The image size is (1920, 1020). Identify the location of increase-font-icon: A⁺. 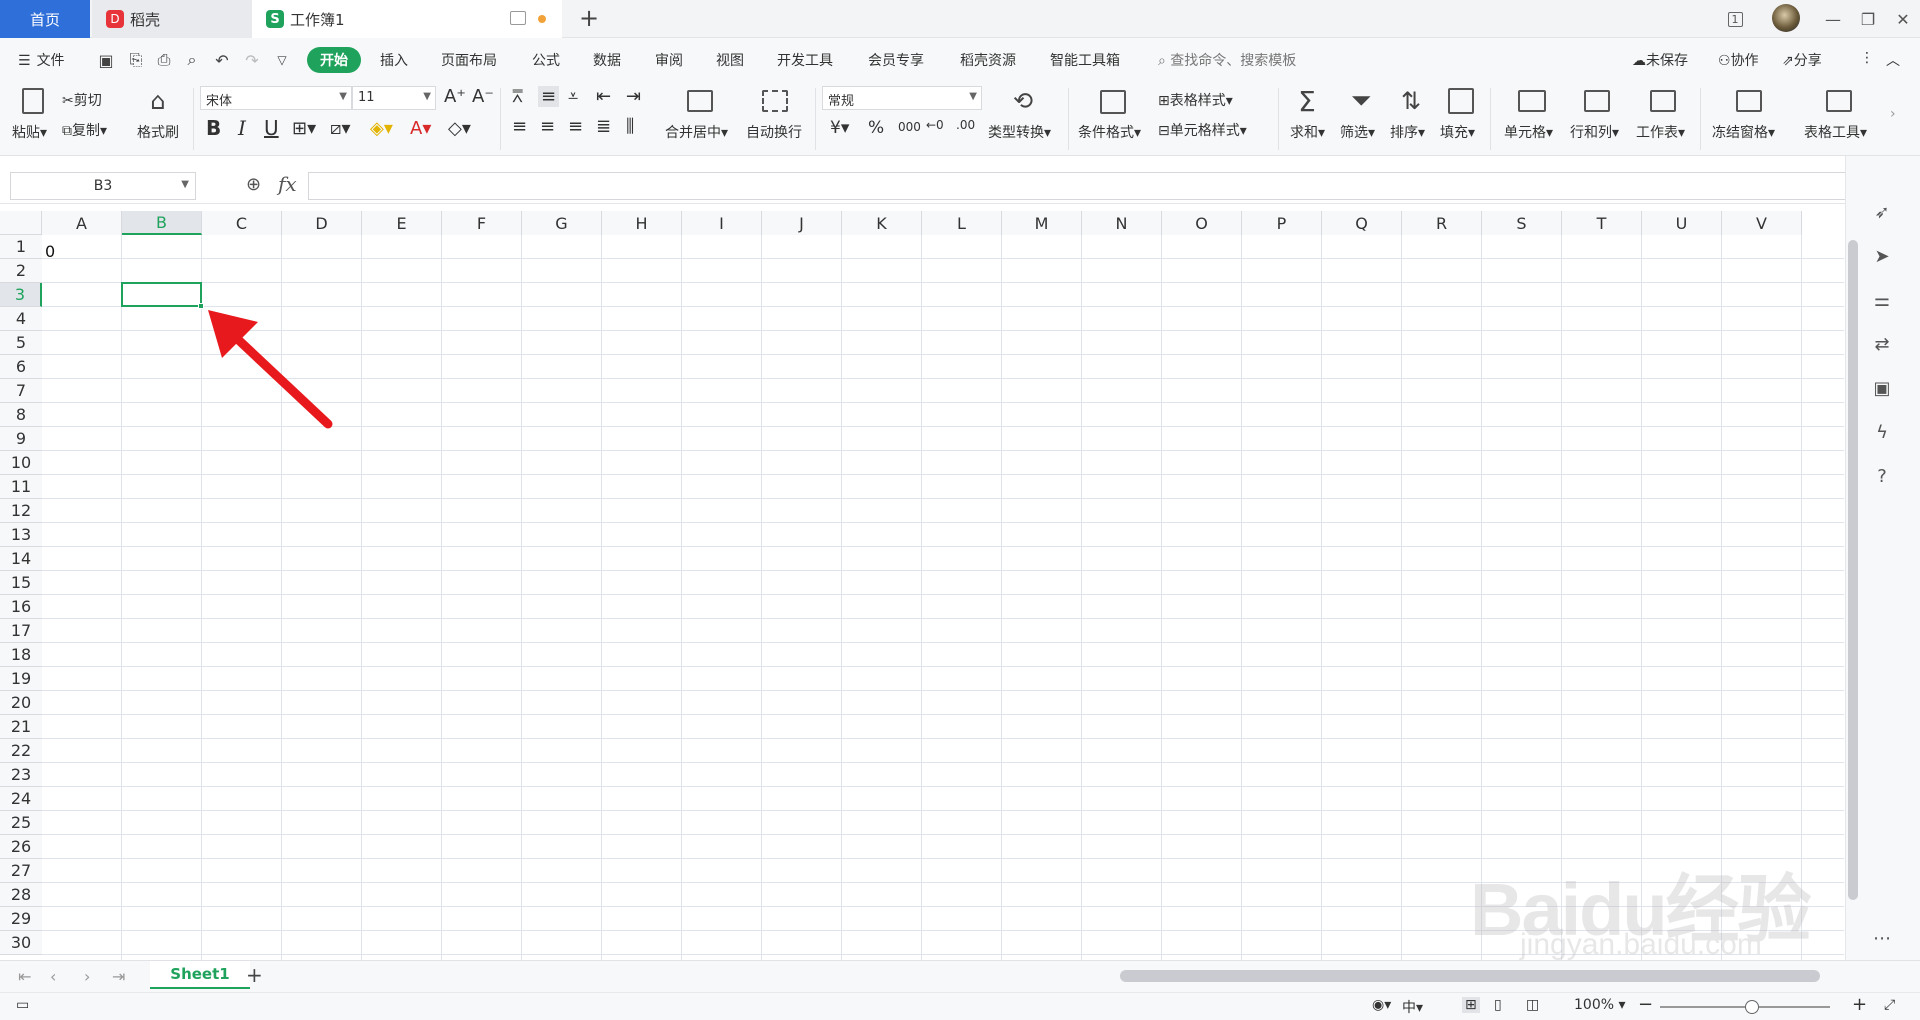
(455, 96).